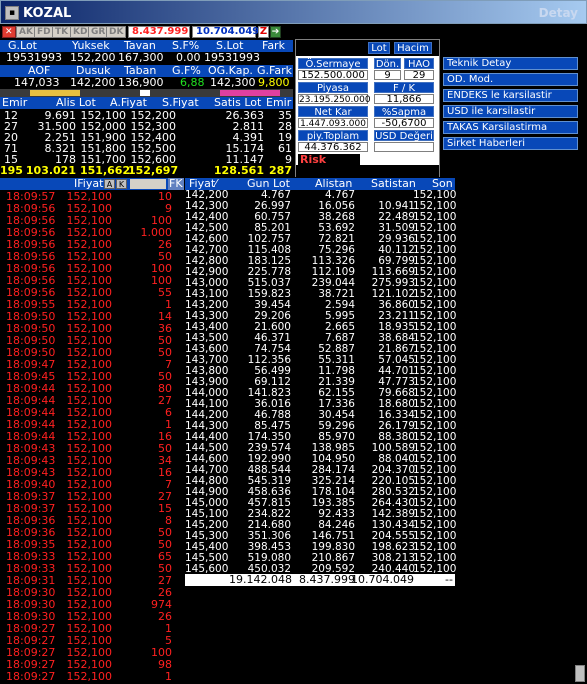 The width and height of the screenshot is (587, 684). What do you see at coordinates (333, 64) in the screenshot?
I see `sermaye-label: Ö.Sermaye` at bounding box center [333, 64].